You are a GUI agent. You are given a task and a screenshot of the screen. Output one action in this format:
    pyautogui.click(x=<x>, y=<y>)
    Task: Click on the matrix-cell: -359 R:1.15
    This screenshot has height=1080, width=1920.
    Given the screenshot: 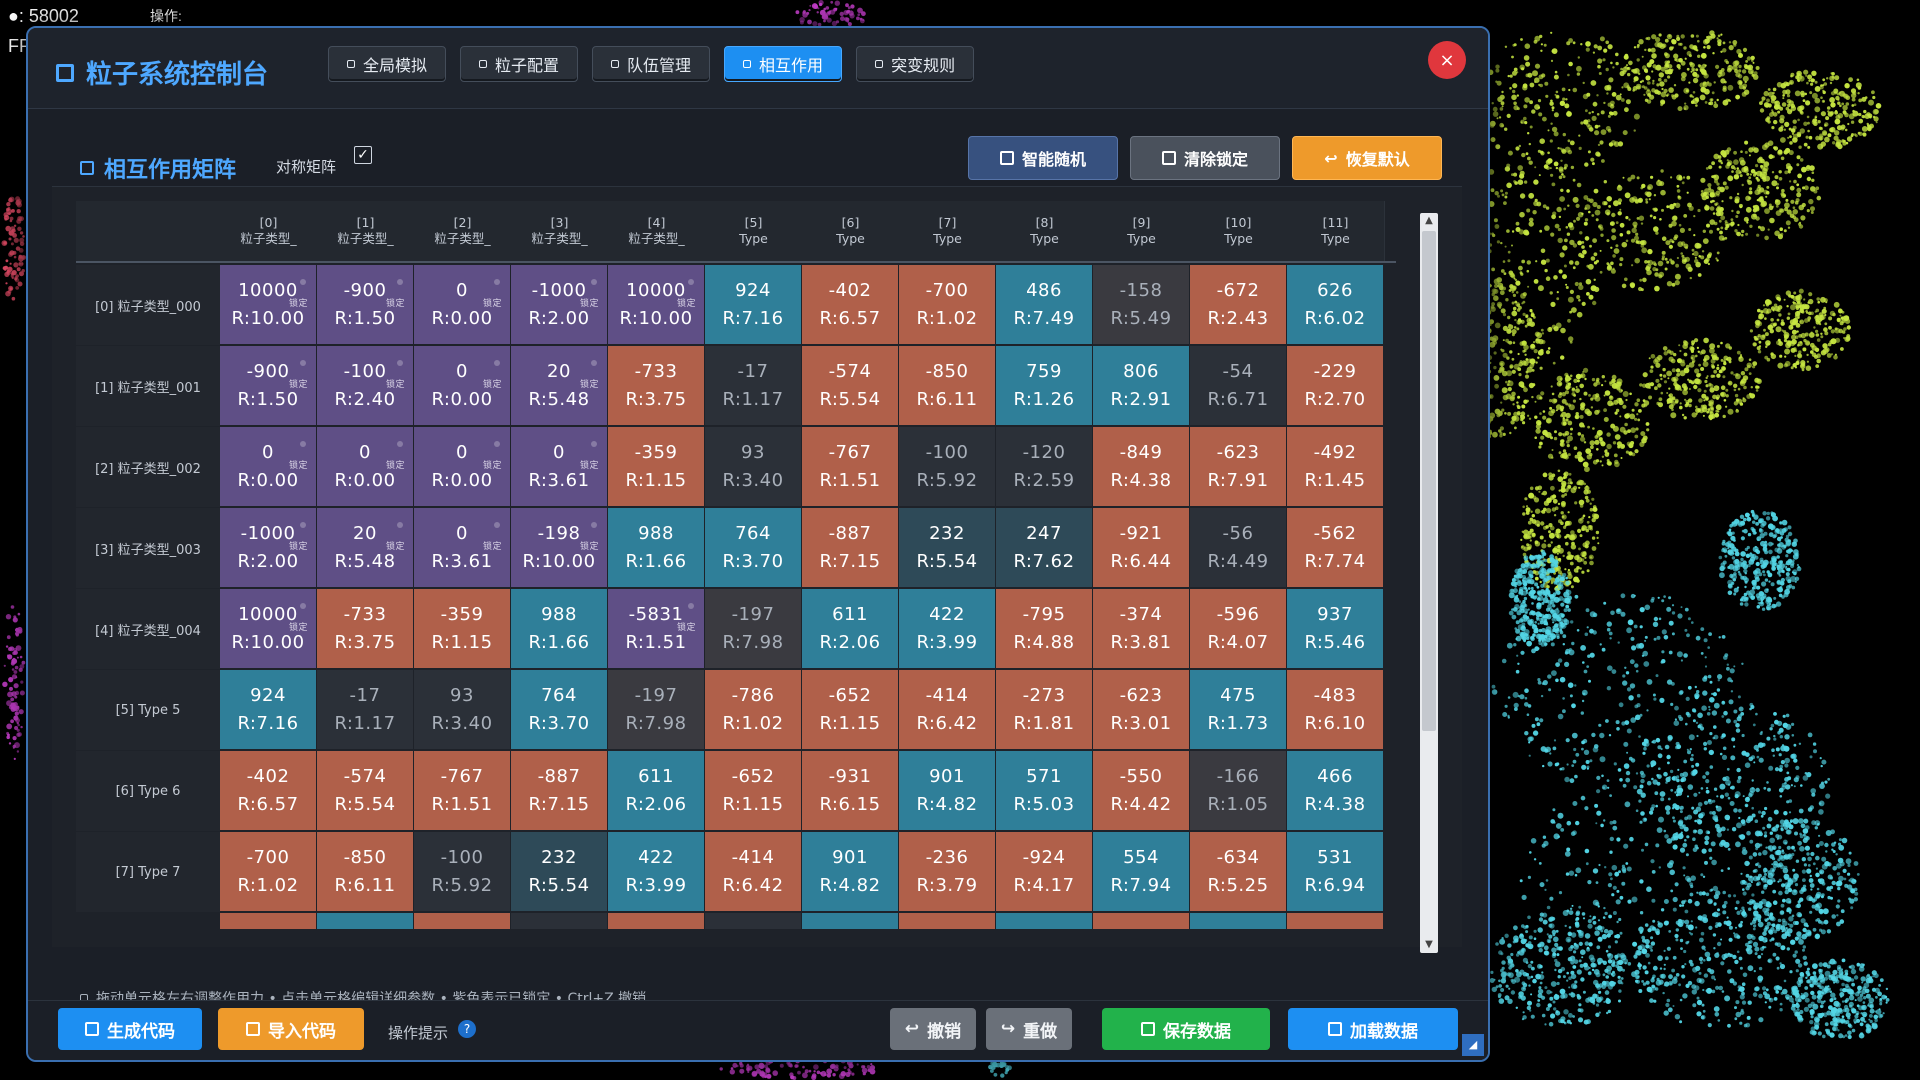 What is the action you would take?
    pyautogui.click(x=656, y=466)
    